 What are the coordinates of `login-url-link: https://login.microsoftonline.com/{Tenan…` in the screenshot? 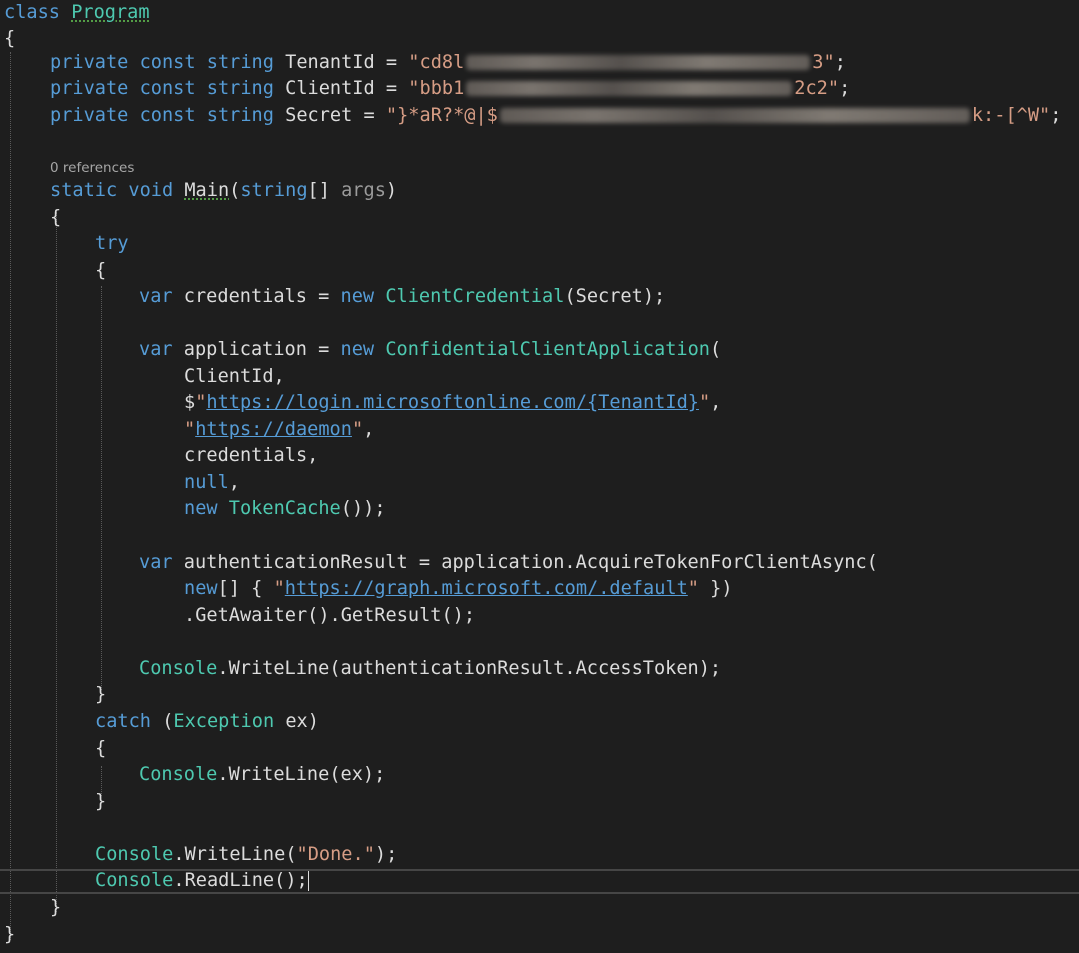 It's located at (452, 402).